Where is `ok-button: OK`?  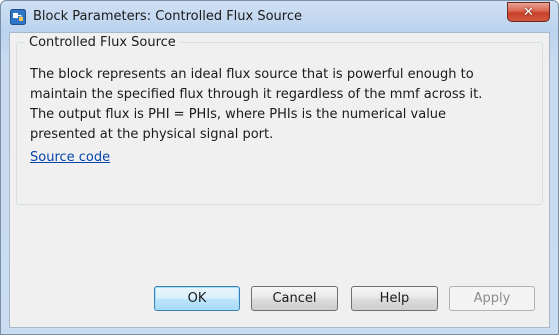
ok-button: OK is located at coordinates (197, 298).